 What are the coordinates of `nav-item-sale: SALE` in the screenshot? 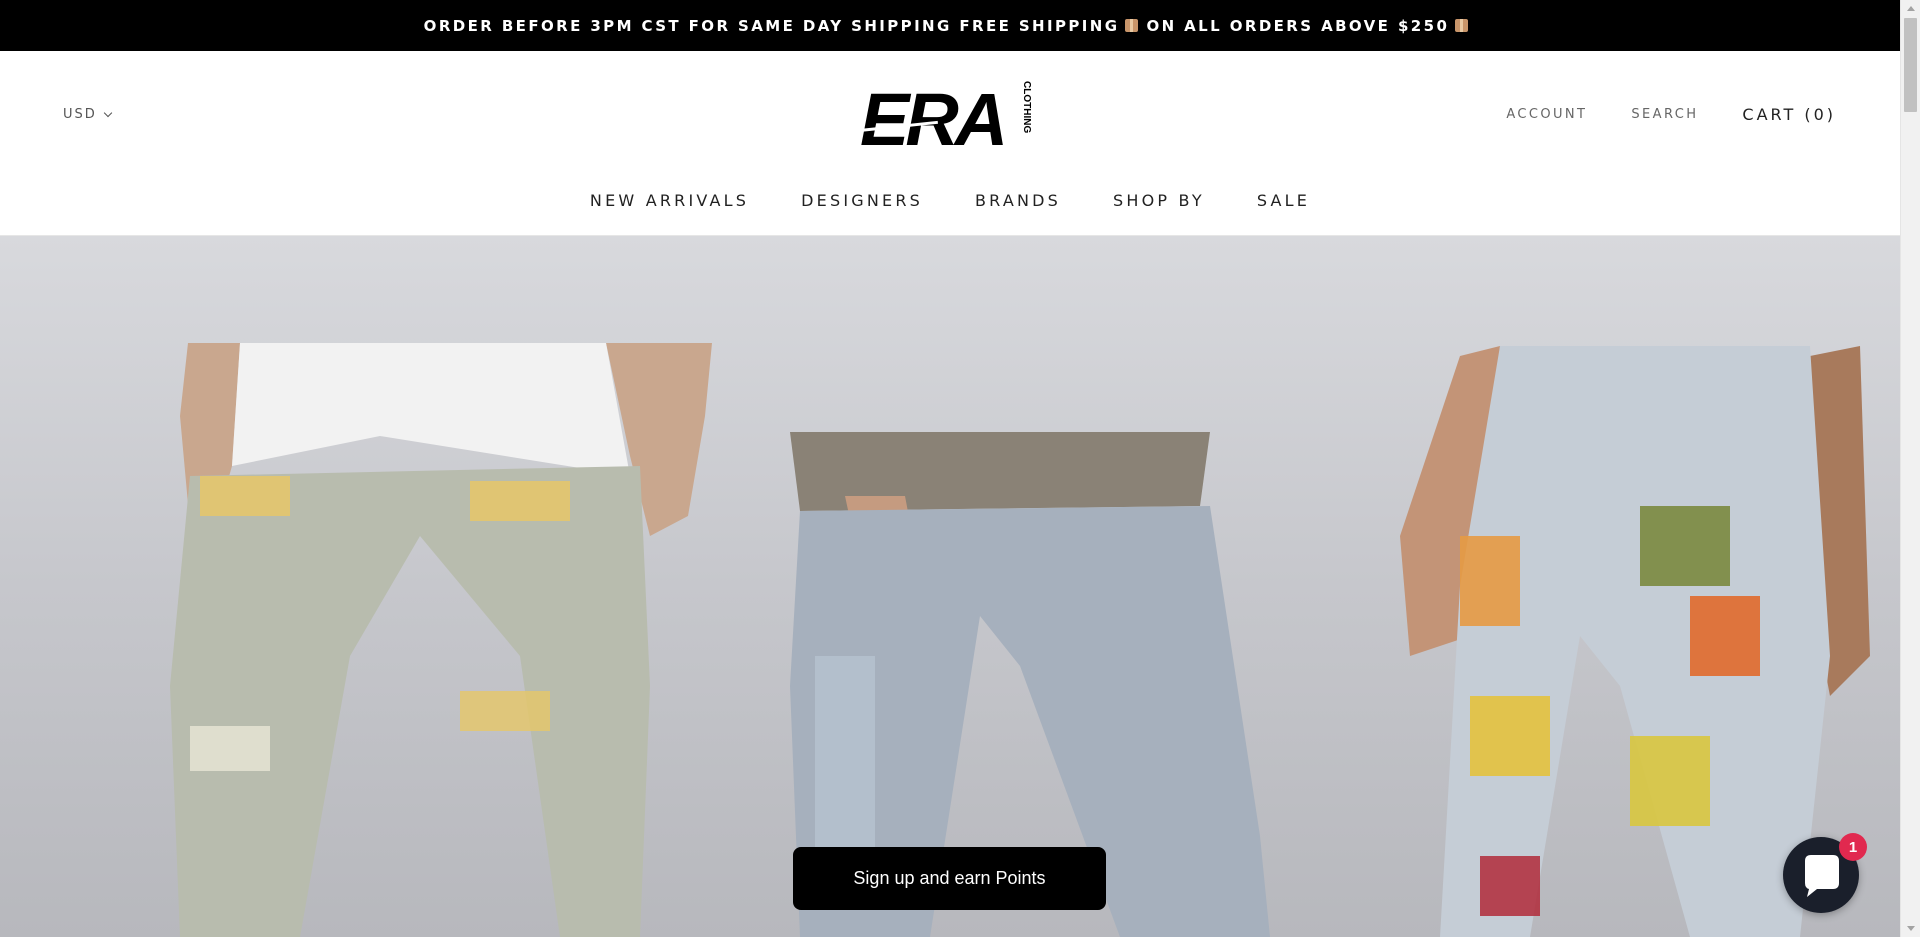 It's located at (1283, 200).